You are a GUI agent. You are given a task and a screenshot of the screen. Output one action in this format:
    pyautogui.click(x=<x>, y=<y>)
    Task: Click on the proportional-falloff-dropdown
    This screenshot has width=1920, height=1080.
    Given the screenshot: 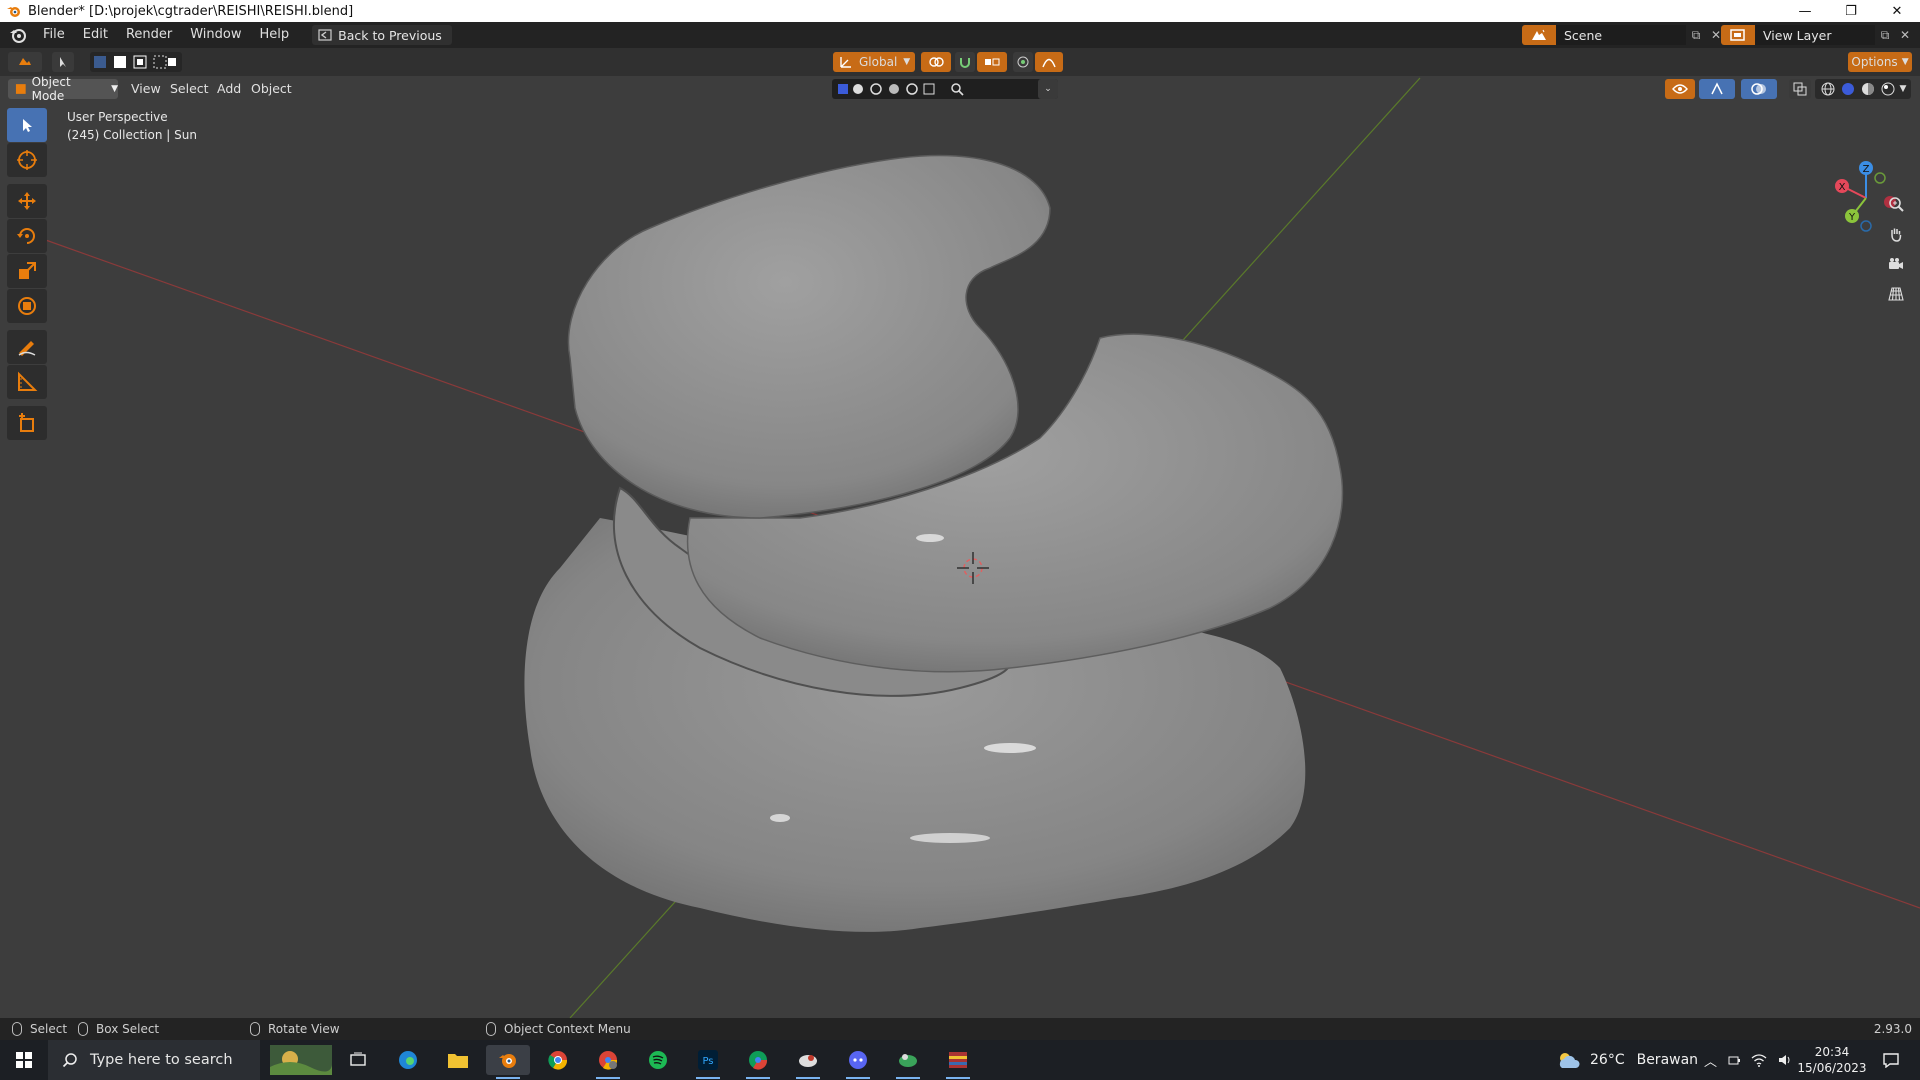 What is the action you would take?
    pyautogui.click(x=1049, y=62)
    